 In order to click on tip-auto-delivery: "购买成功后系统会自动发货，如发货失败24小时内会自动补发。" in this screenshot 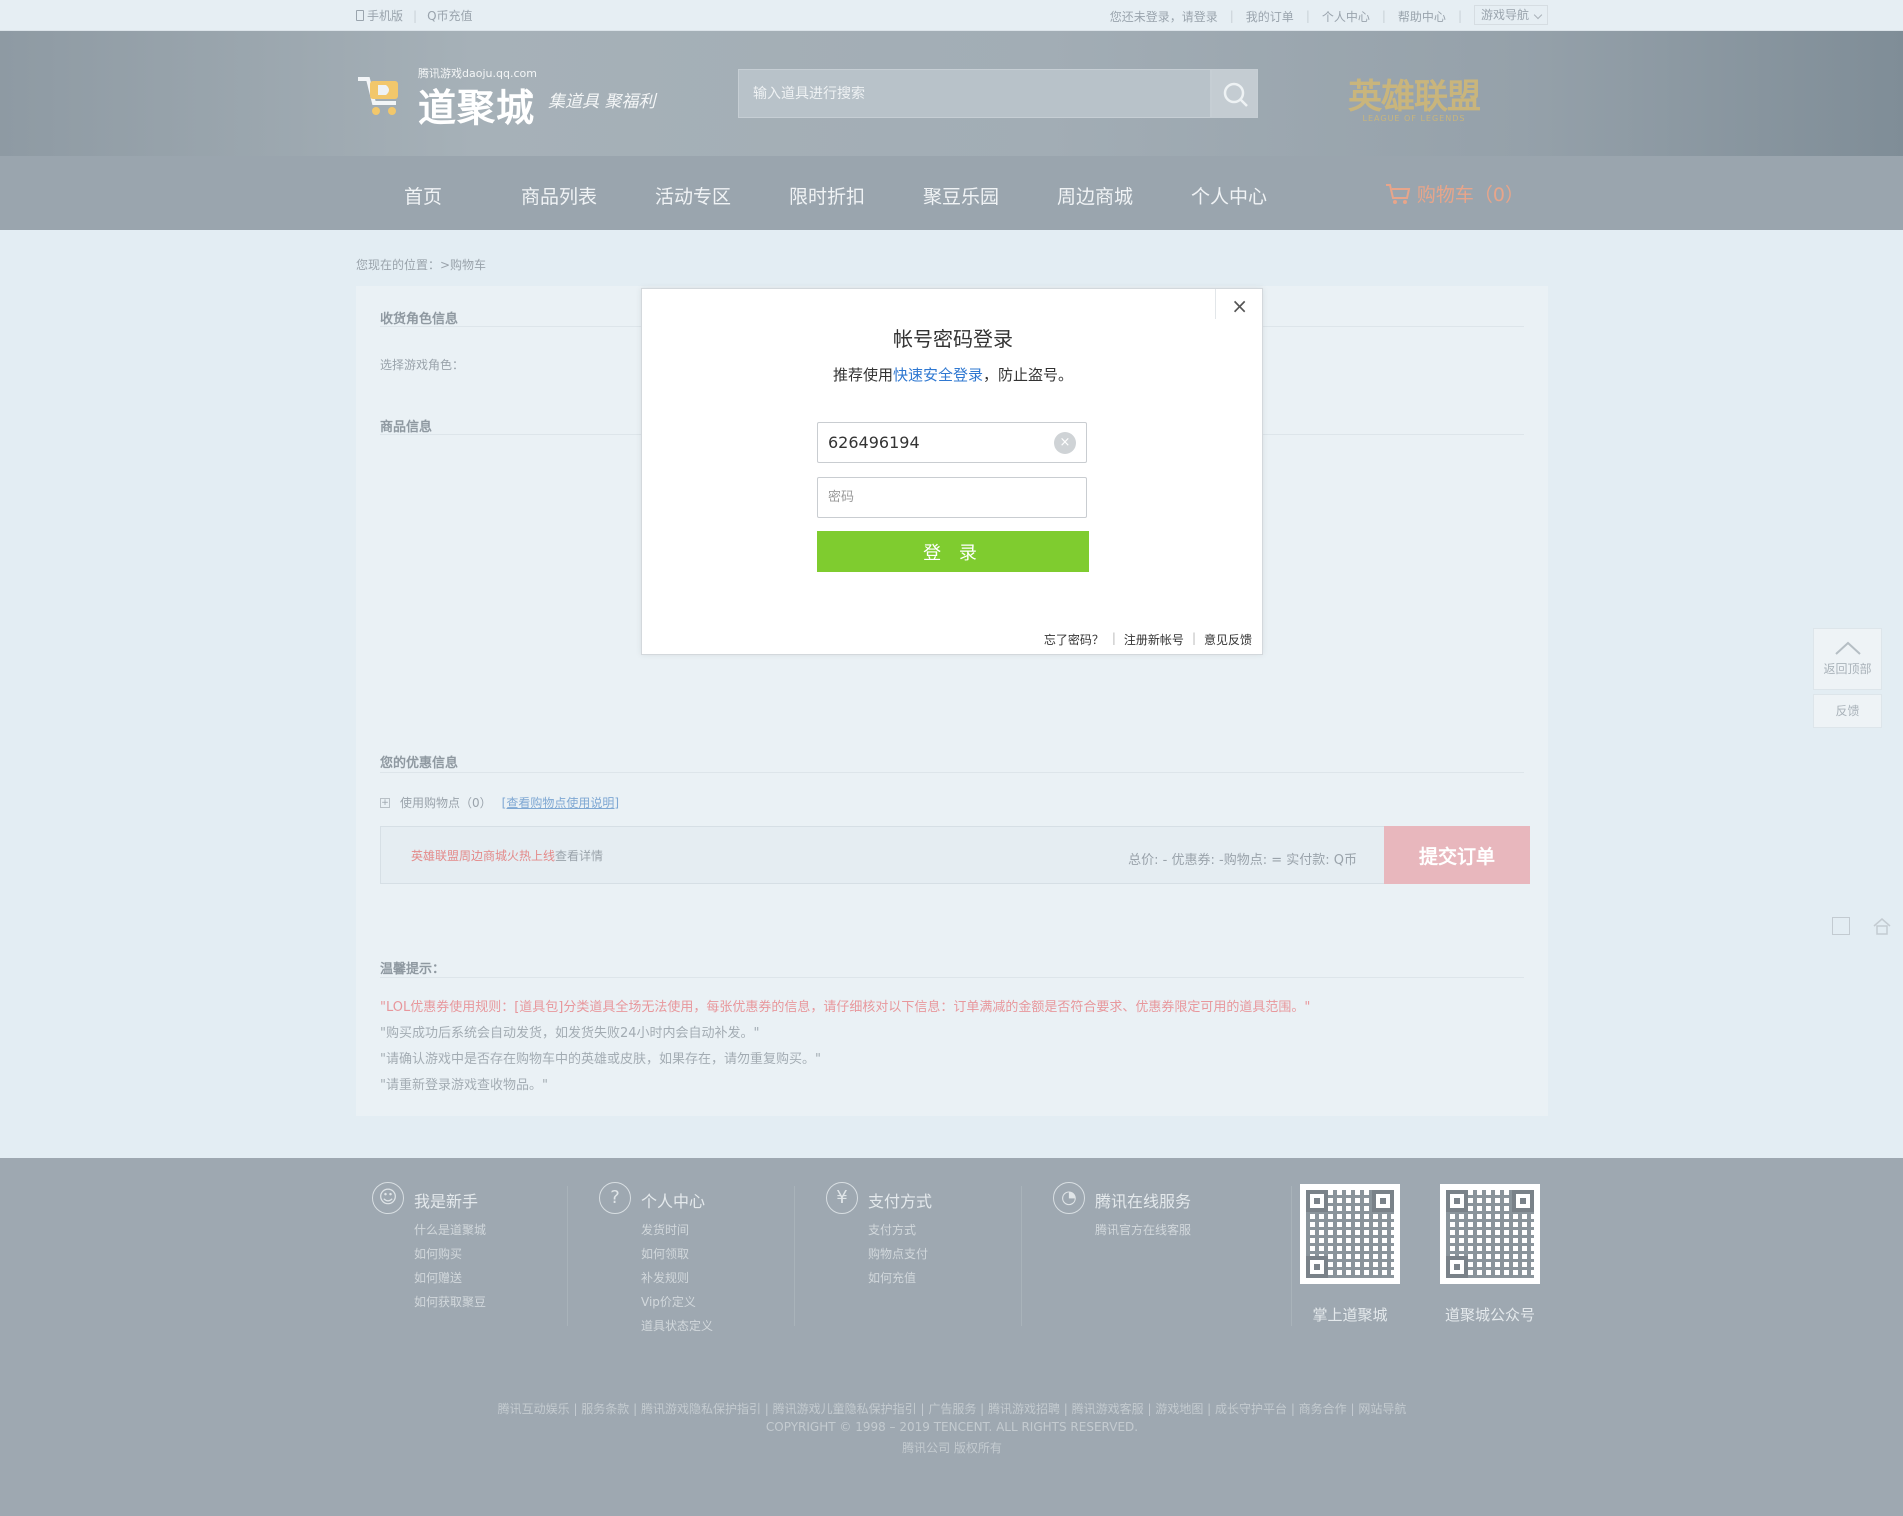, I will do `click(570, 1033)`.